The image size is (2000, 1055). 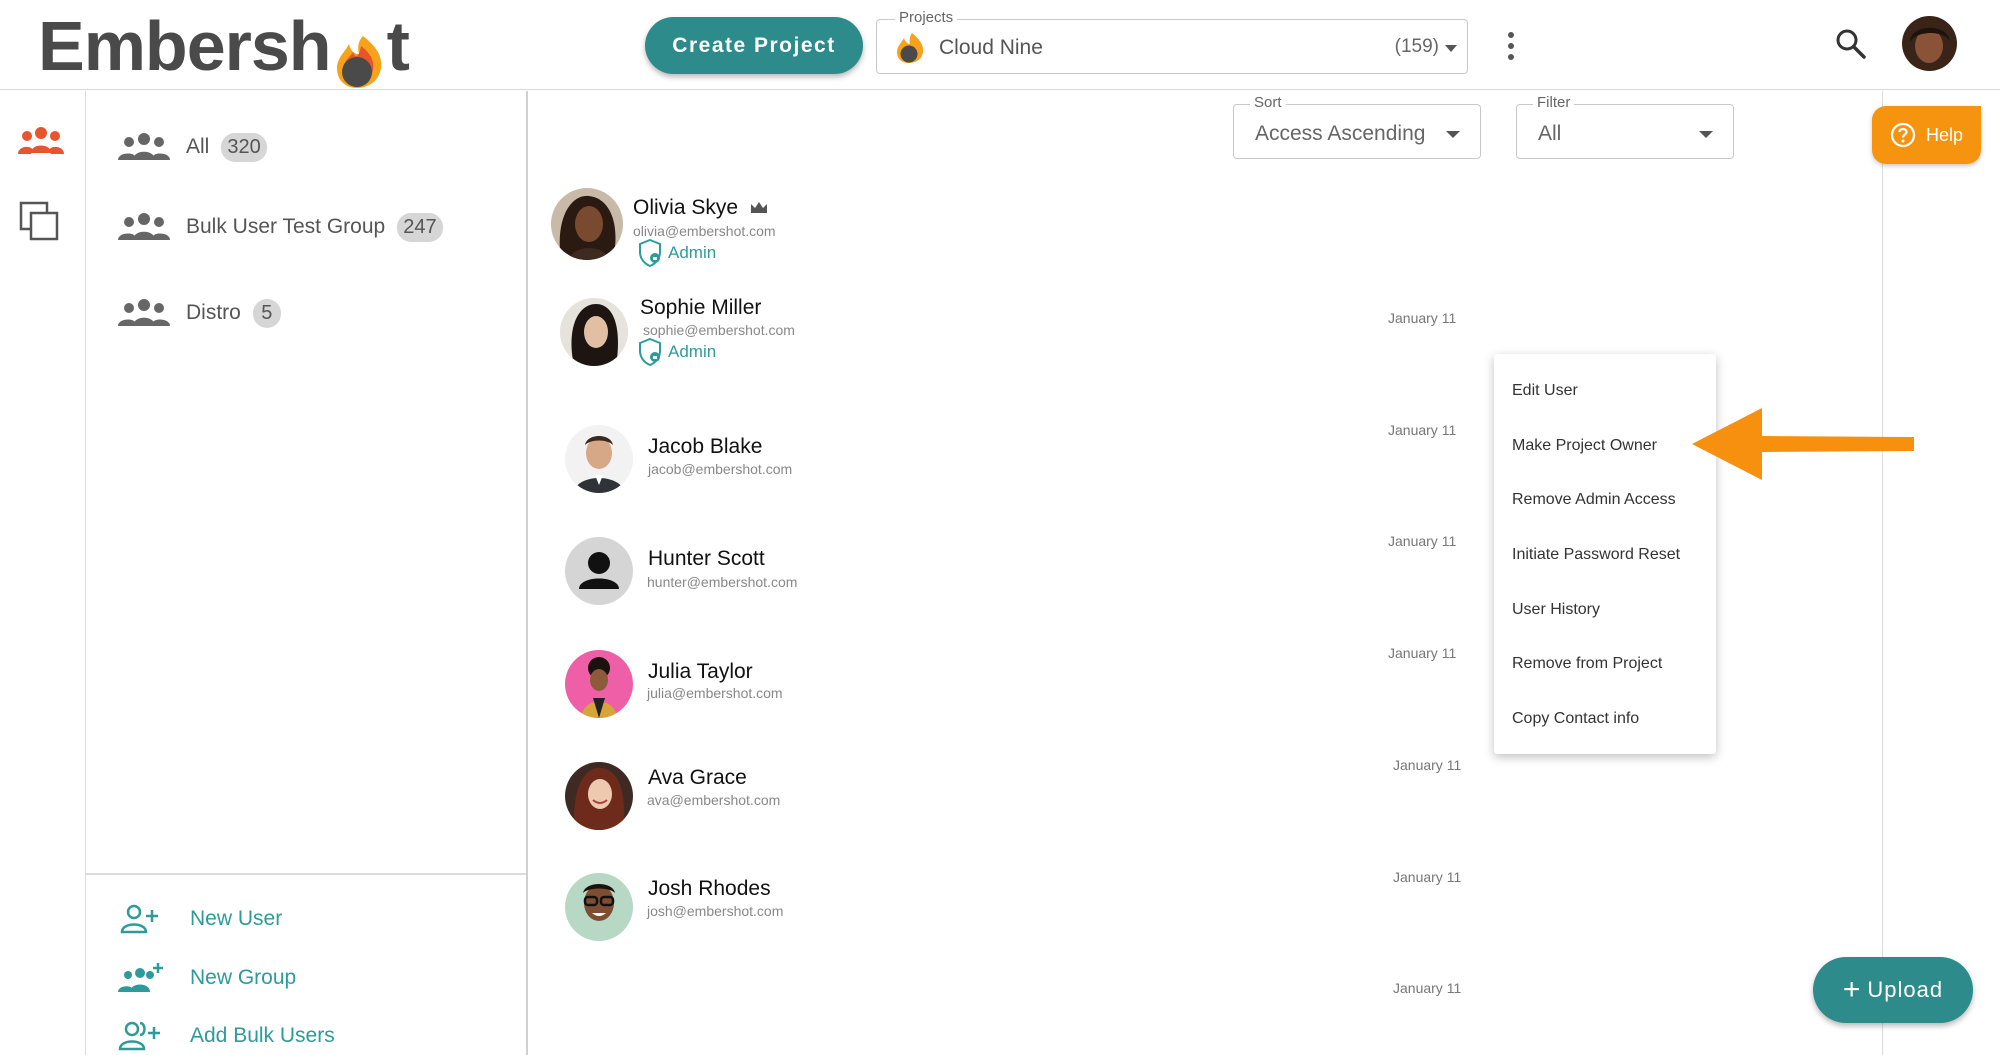 I want to click on user-email: jacob@embershot.com, so click(x=720, y=469).